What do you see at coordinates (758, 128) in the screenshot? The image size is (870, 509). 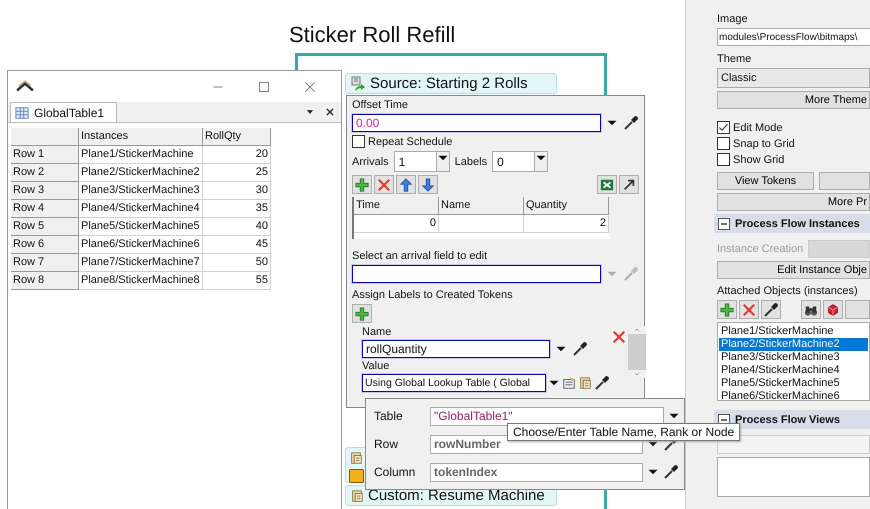 I see `checkbox-label: Edit Mode` at bounding box center [758, 128].